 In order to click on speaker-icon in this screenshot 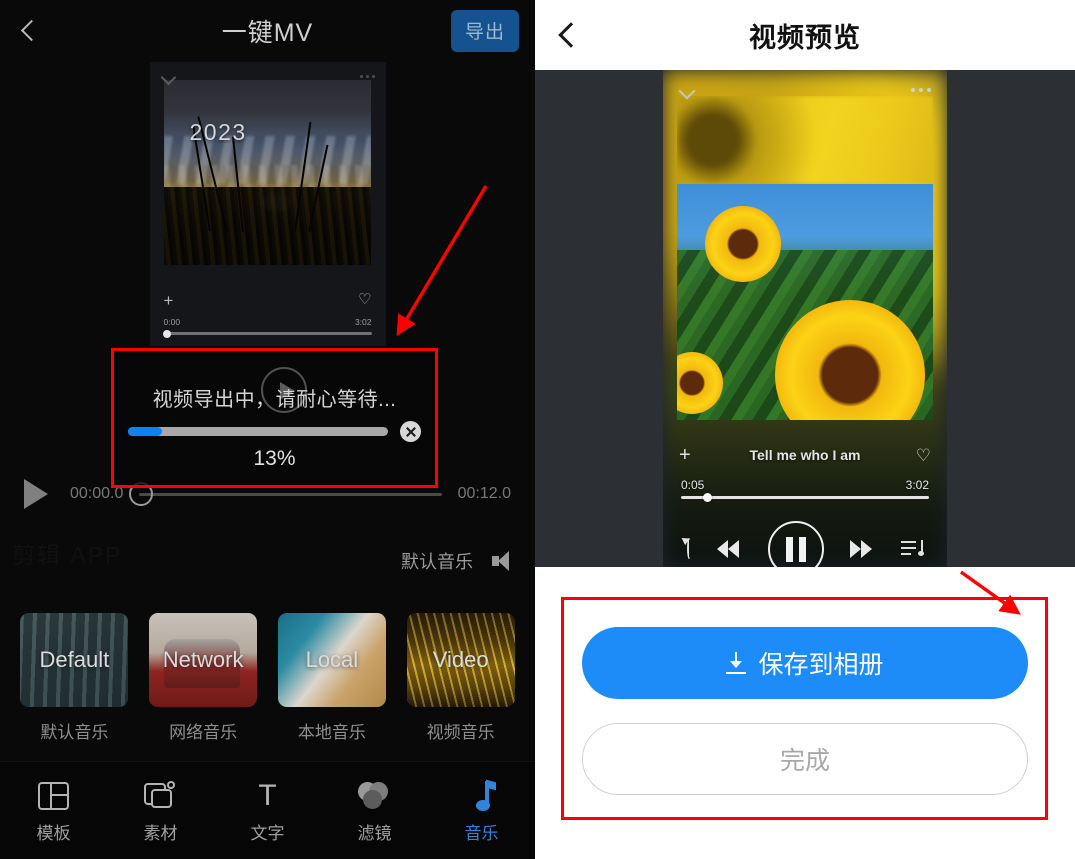, I will do `click(502, 561)`.